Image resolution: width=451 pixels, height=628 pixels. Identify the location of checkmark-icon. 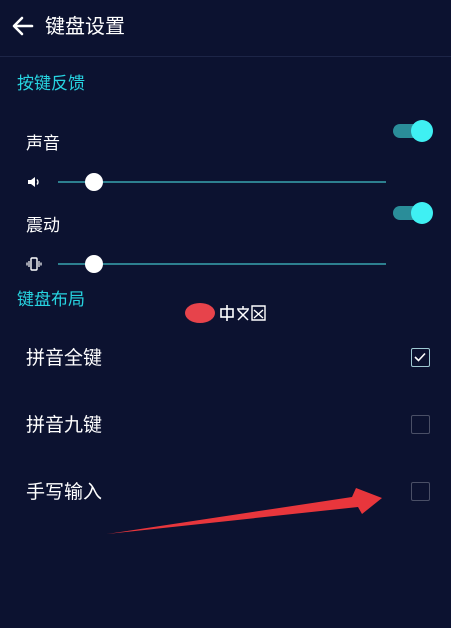
(420, 357).